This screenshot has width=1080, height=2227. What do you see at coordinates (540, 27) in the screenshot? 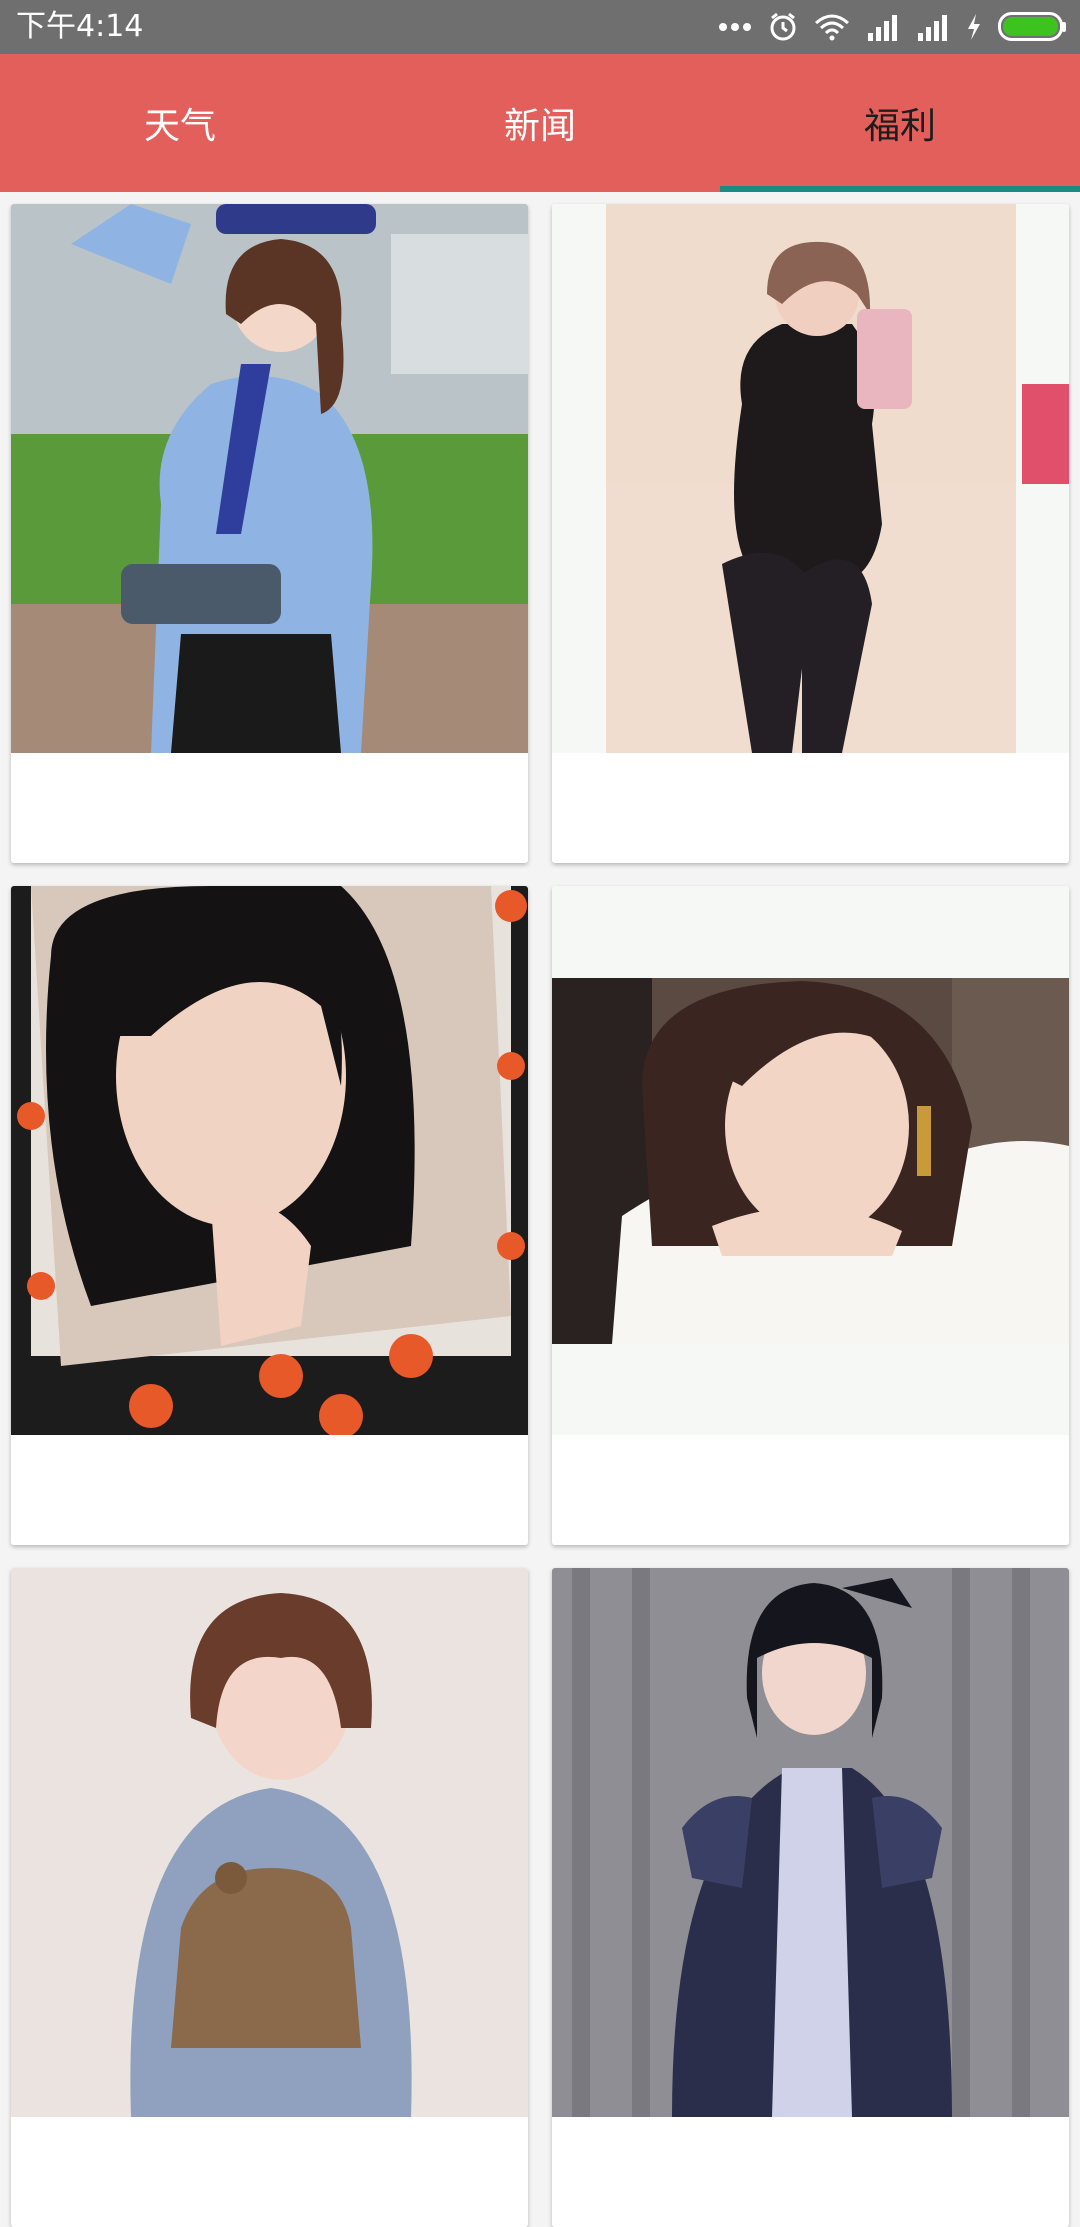
I see `status-bar: 下午4:14` at bounding box center [540, 27].